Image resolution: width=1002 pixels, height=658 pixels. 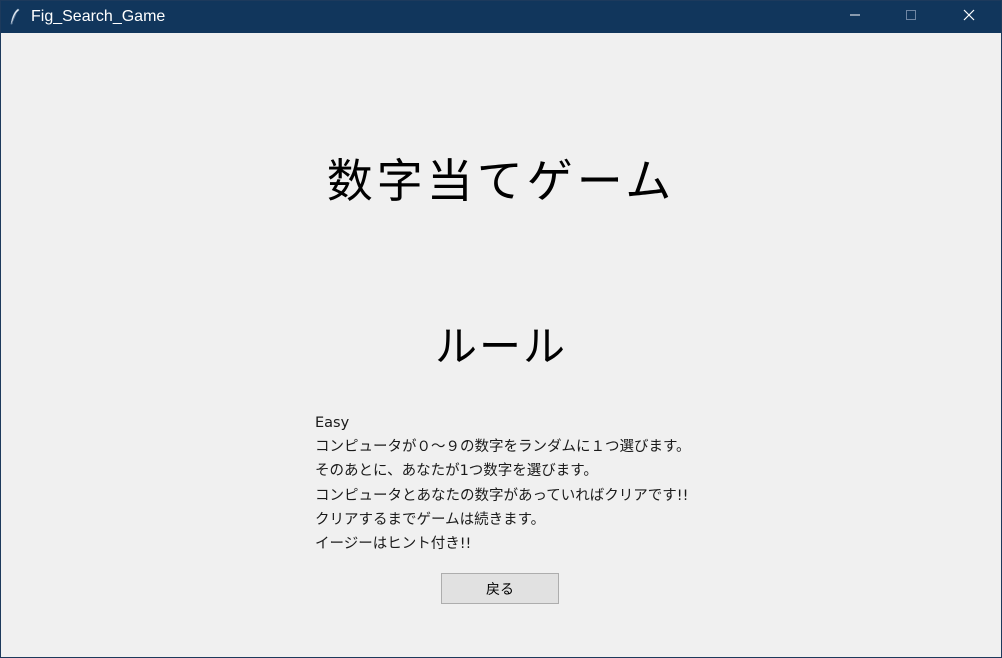 What do you see at coordinates (456, 471) in the screenshot?
I see `rules-line: そのあとに、あなたが1つ数字を選びます。` at bounding box center [456, 471].